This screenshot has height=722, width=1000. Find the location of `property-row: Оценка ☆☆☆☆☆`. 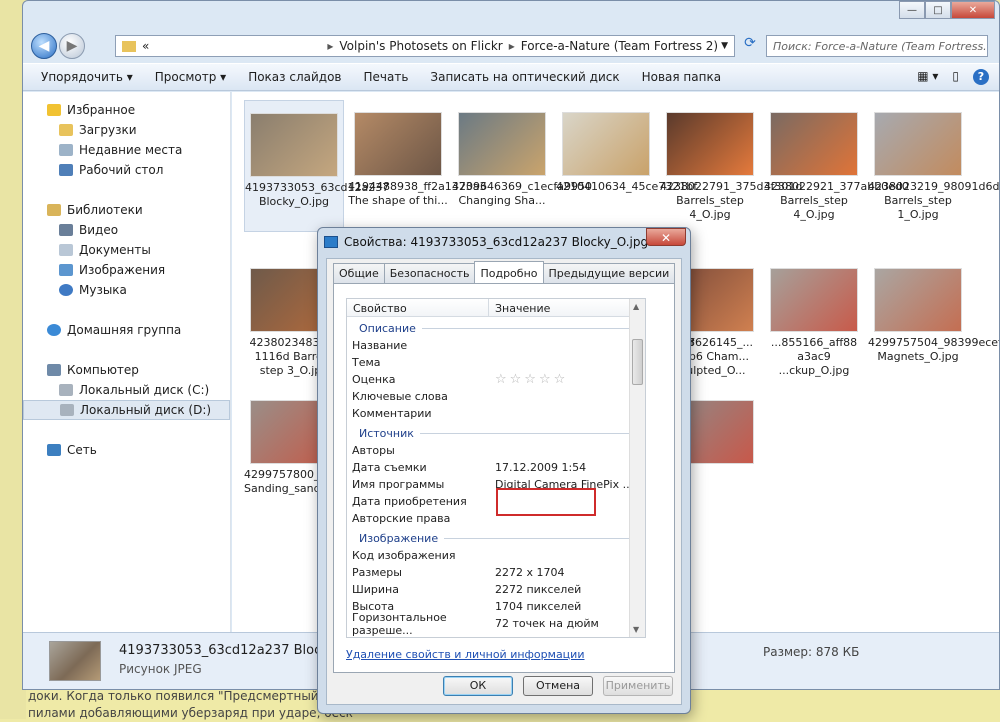

property-row: Оценка ☆☆☆☆☆ is located at coordinates (496, 379).